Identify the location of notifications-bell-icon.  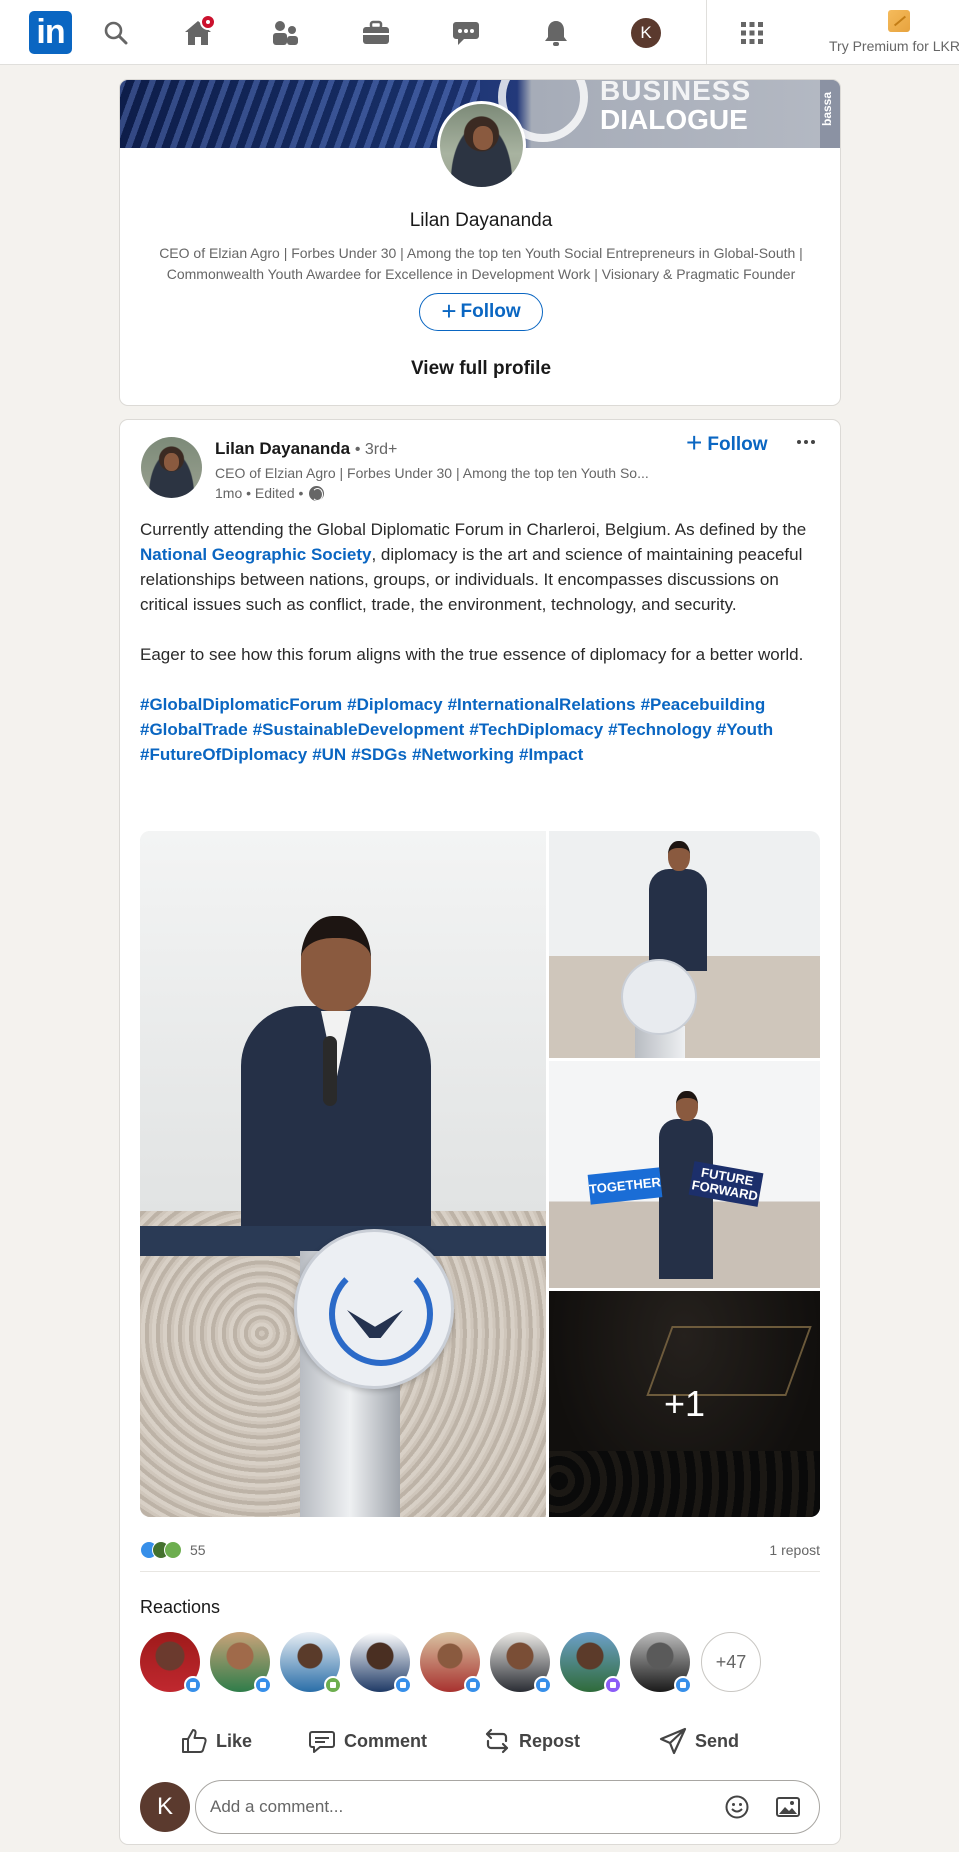
(556, 32).